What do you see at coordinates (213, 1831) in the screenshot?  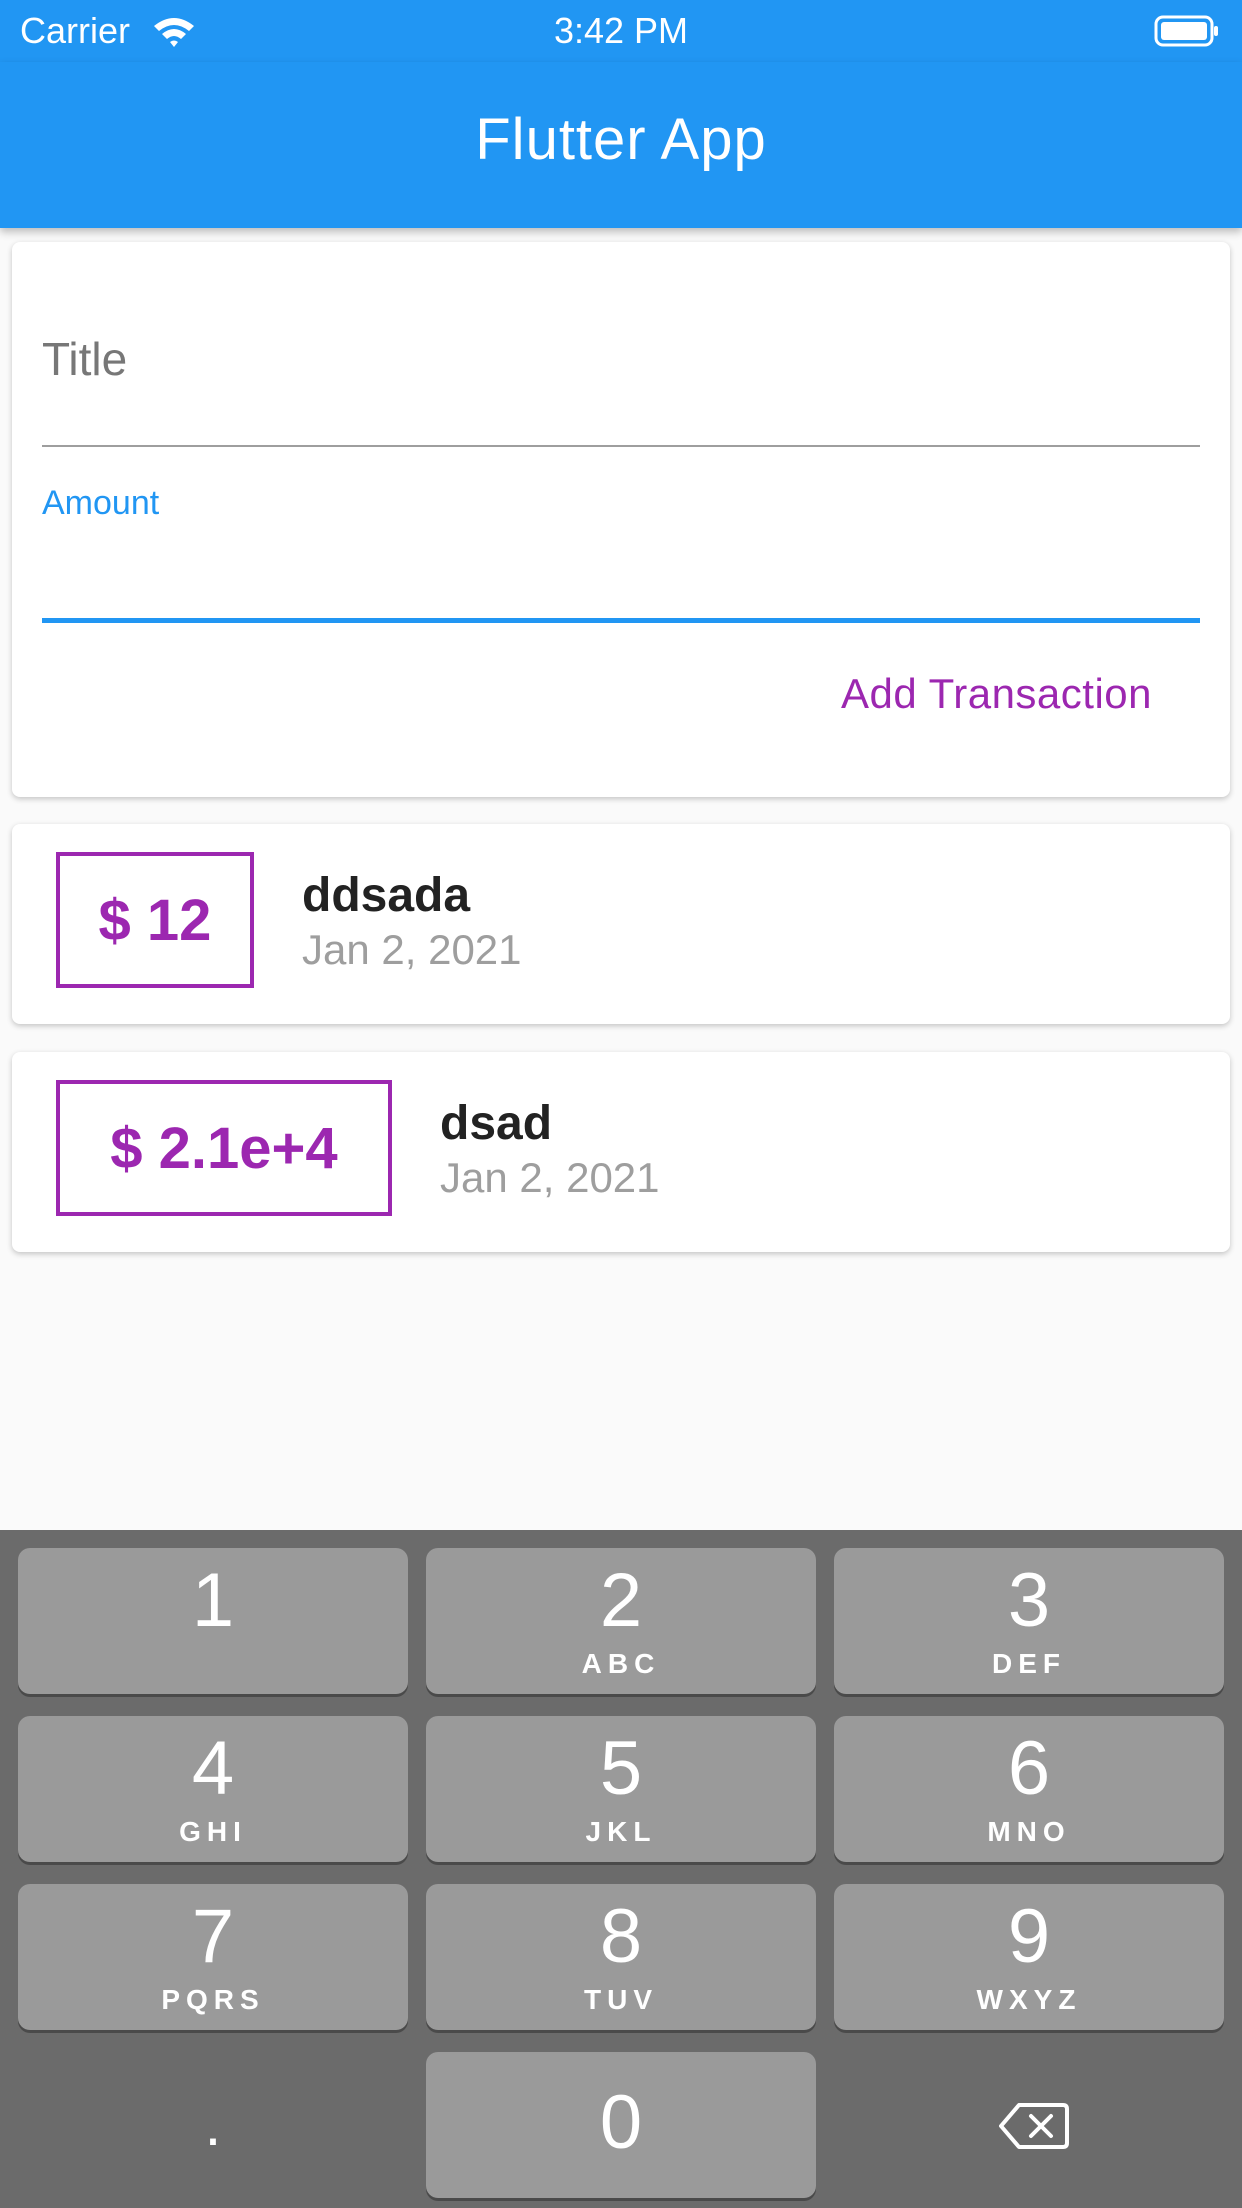 I see `key-letters: GHI` at bounding box center [213, 1831].